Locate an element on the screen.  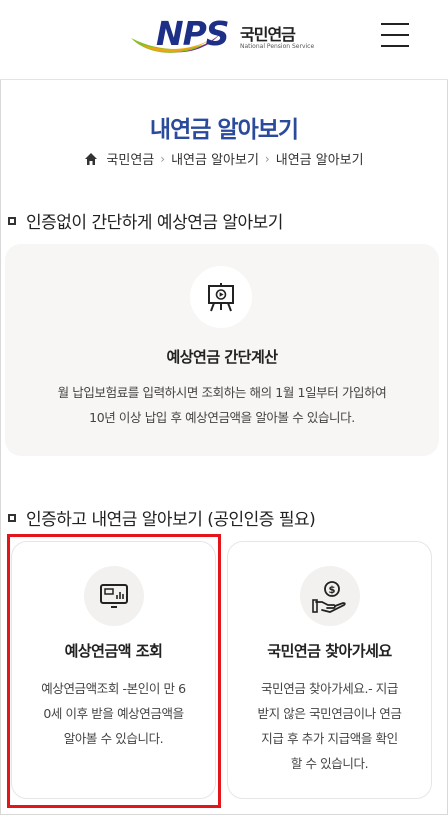
hamburger-menu-button is located at coordinates (395, 35).